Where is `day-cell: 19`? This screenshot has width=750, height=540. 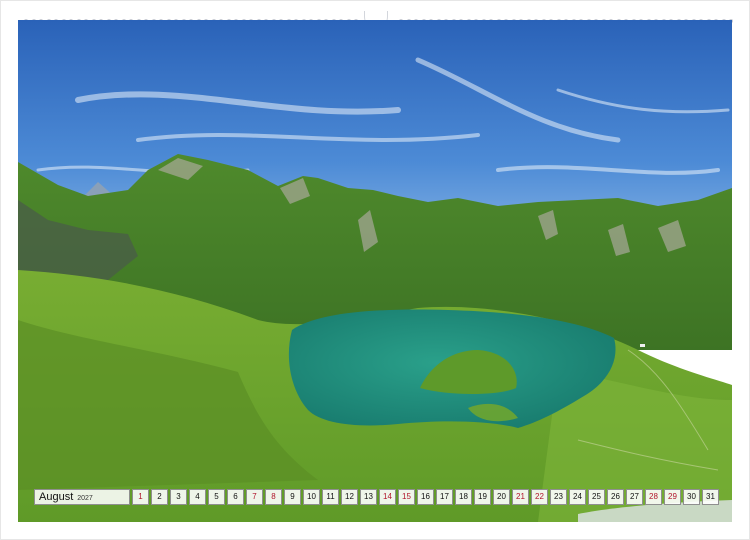
day-cell: 19 is located at coordinates (482, 497).